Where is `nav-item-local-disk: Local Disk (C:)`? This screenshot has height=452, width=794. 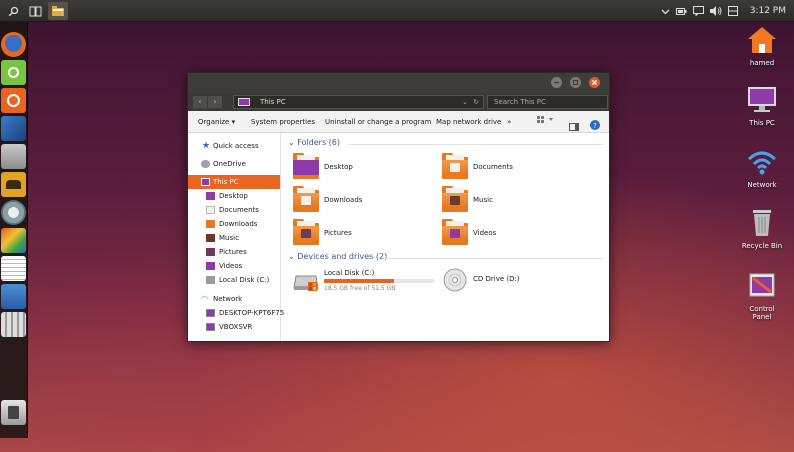
nav-item-local-disk: Local Disk (C:) is located at coordinates (234, 280).